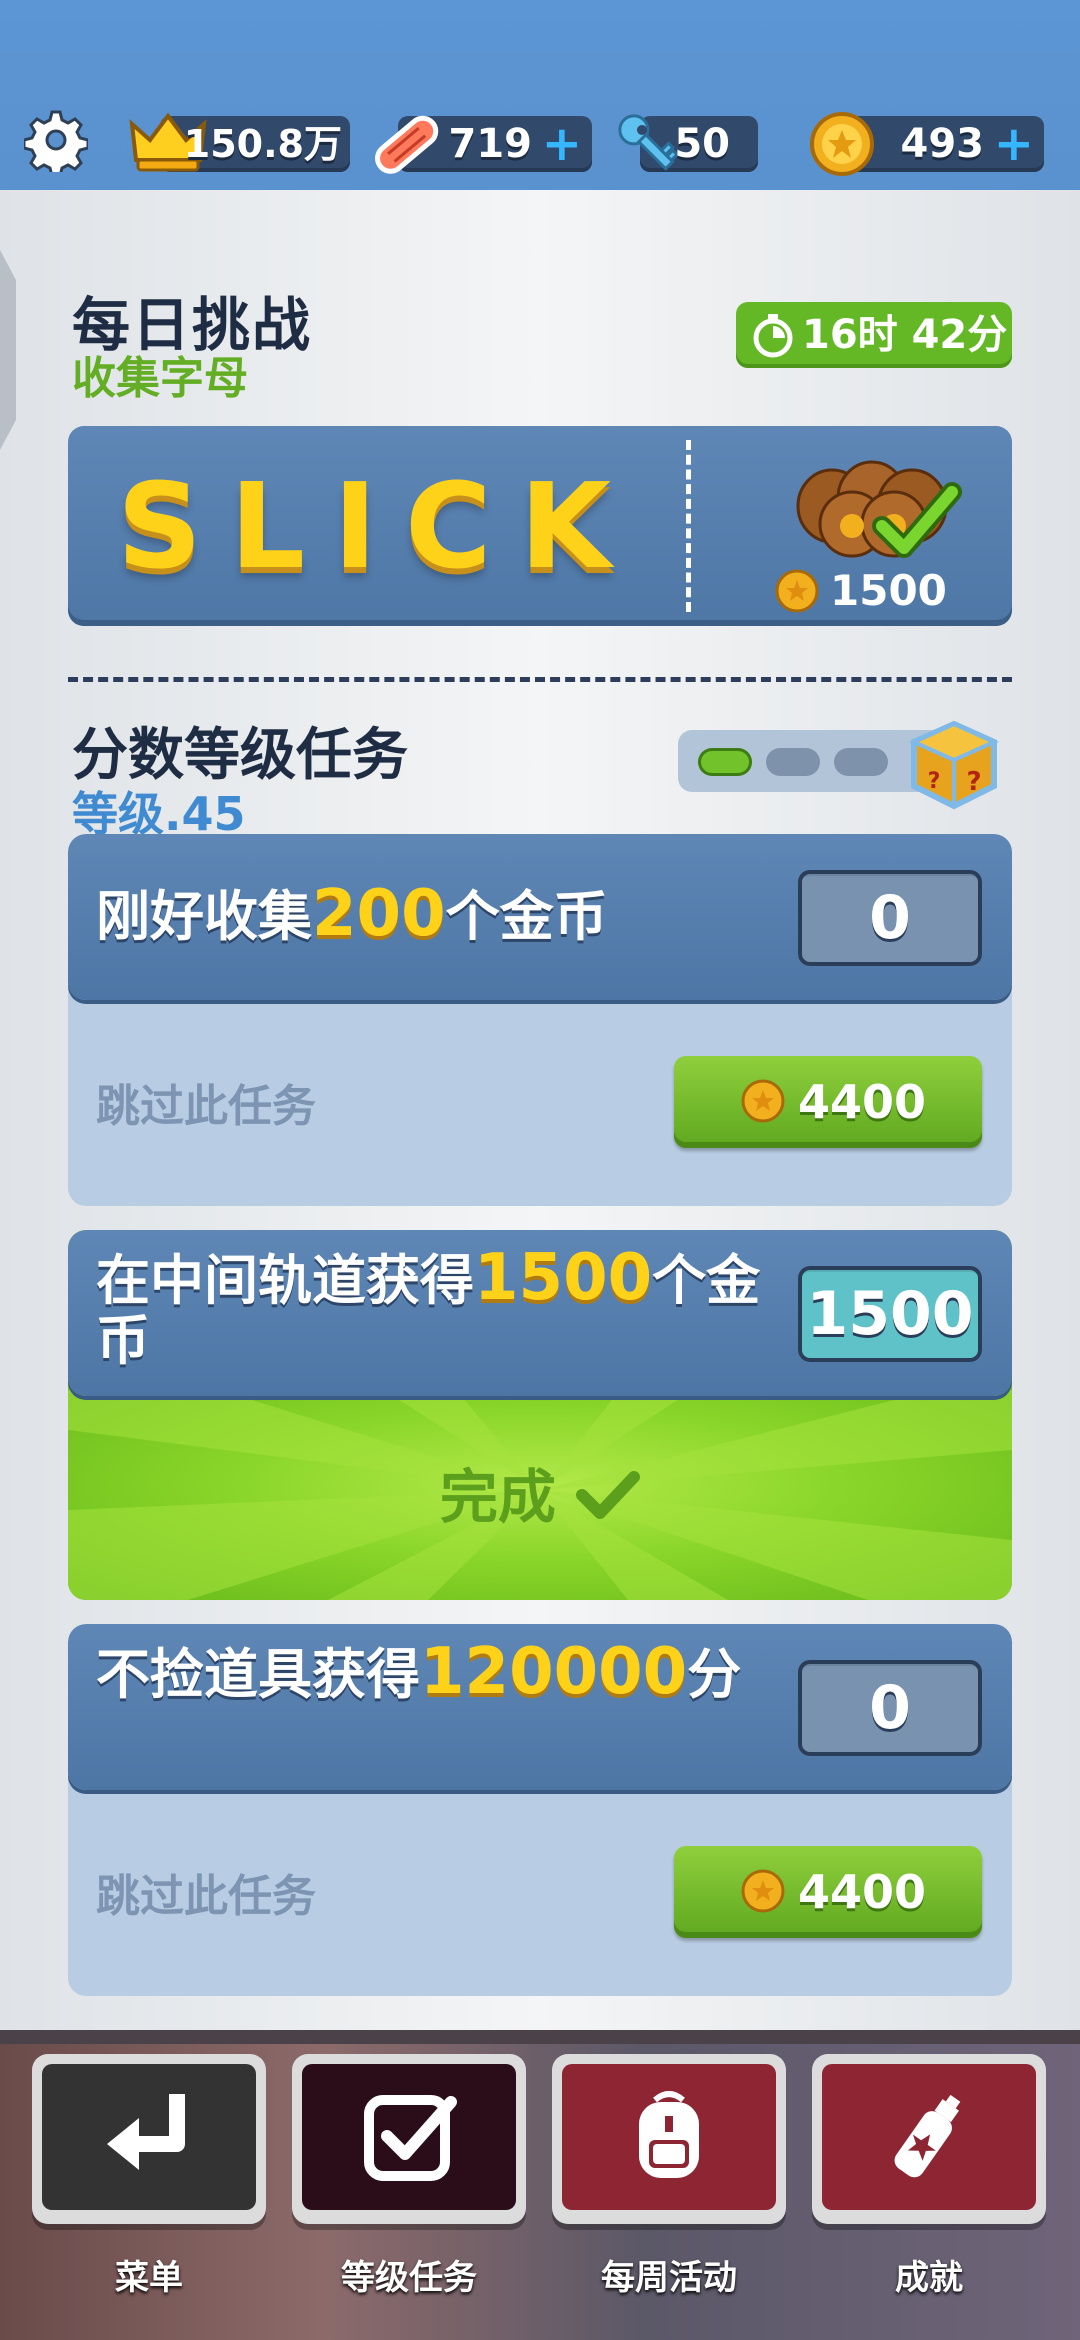 This screenshot has height=2340, width=1080. What do you see at coordinates (714, 1674) in the screenshot?
I see `task-text-end: 分` at bounding box center [714, 1674].